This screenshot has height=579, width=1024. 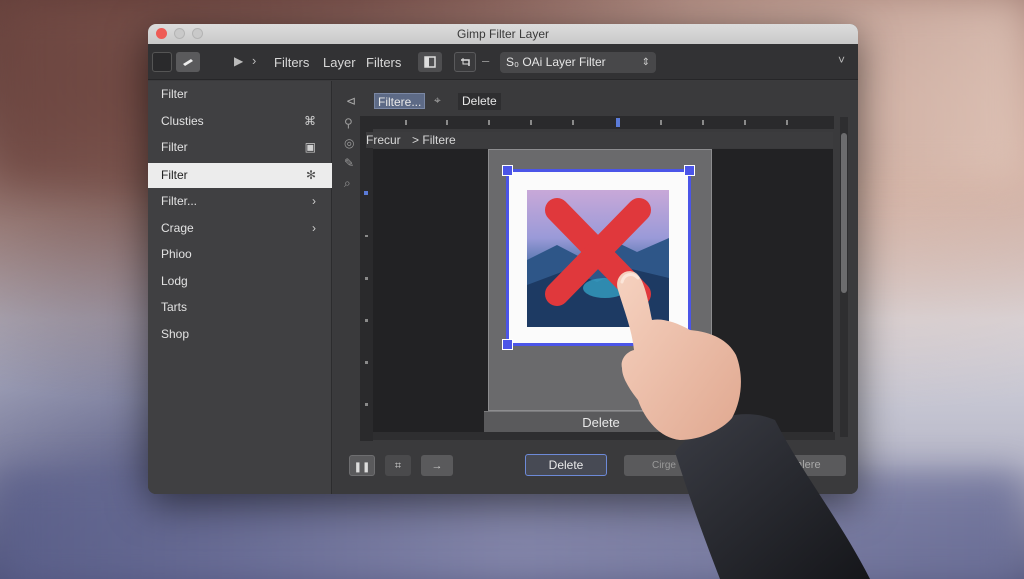 What do you see at coordinates (310, 147) in the screenshot?
I see `document-icon: ▣` at bounding box center [310, 147].